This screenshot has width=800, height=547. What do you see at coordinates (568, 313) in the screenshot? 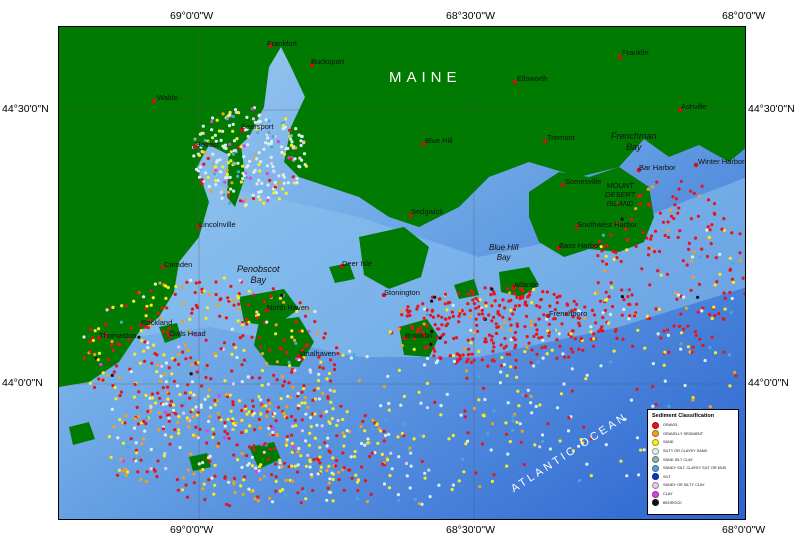
I see `place-frenchboro: Frenchboro` at bounding box center [568, 313].